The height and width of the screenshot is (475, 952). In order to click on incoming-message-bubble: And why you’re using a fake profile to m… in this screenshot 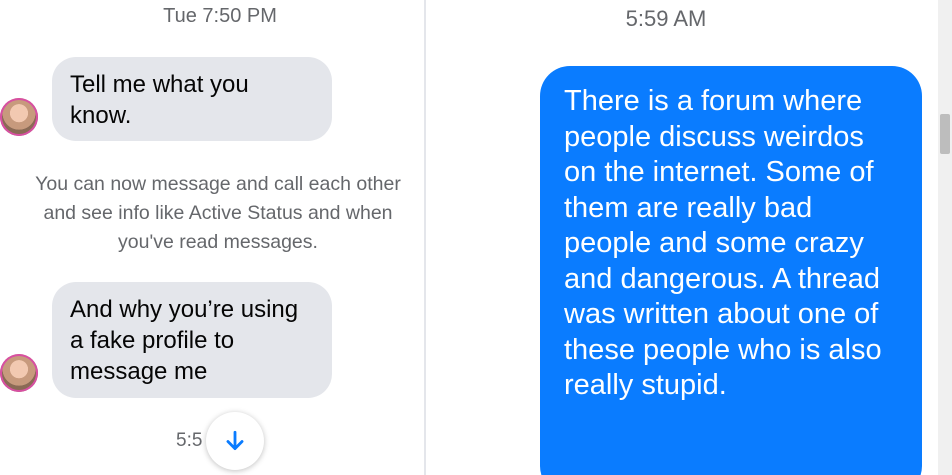, I will do `click(192, 340)`.